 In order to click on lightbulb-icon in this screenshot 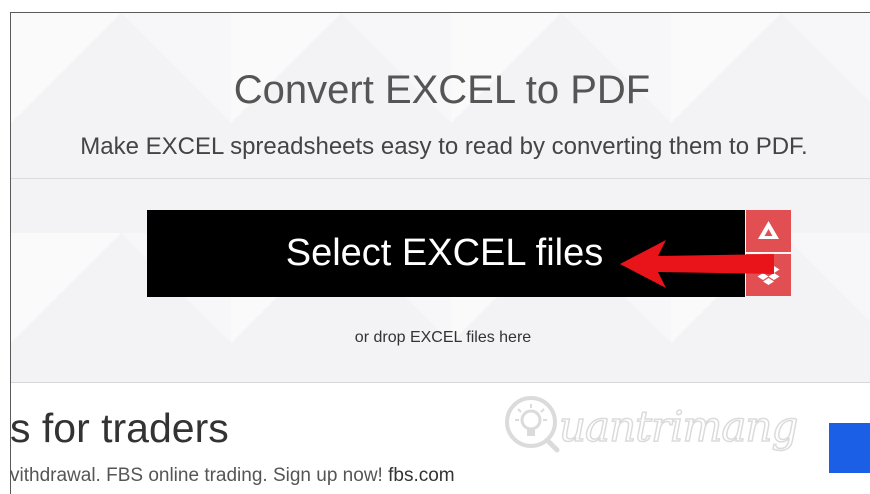, I will do `click(532, 424)`.